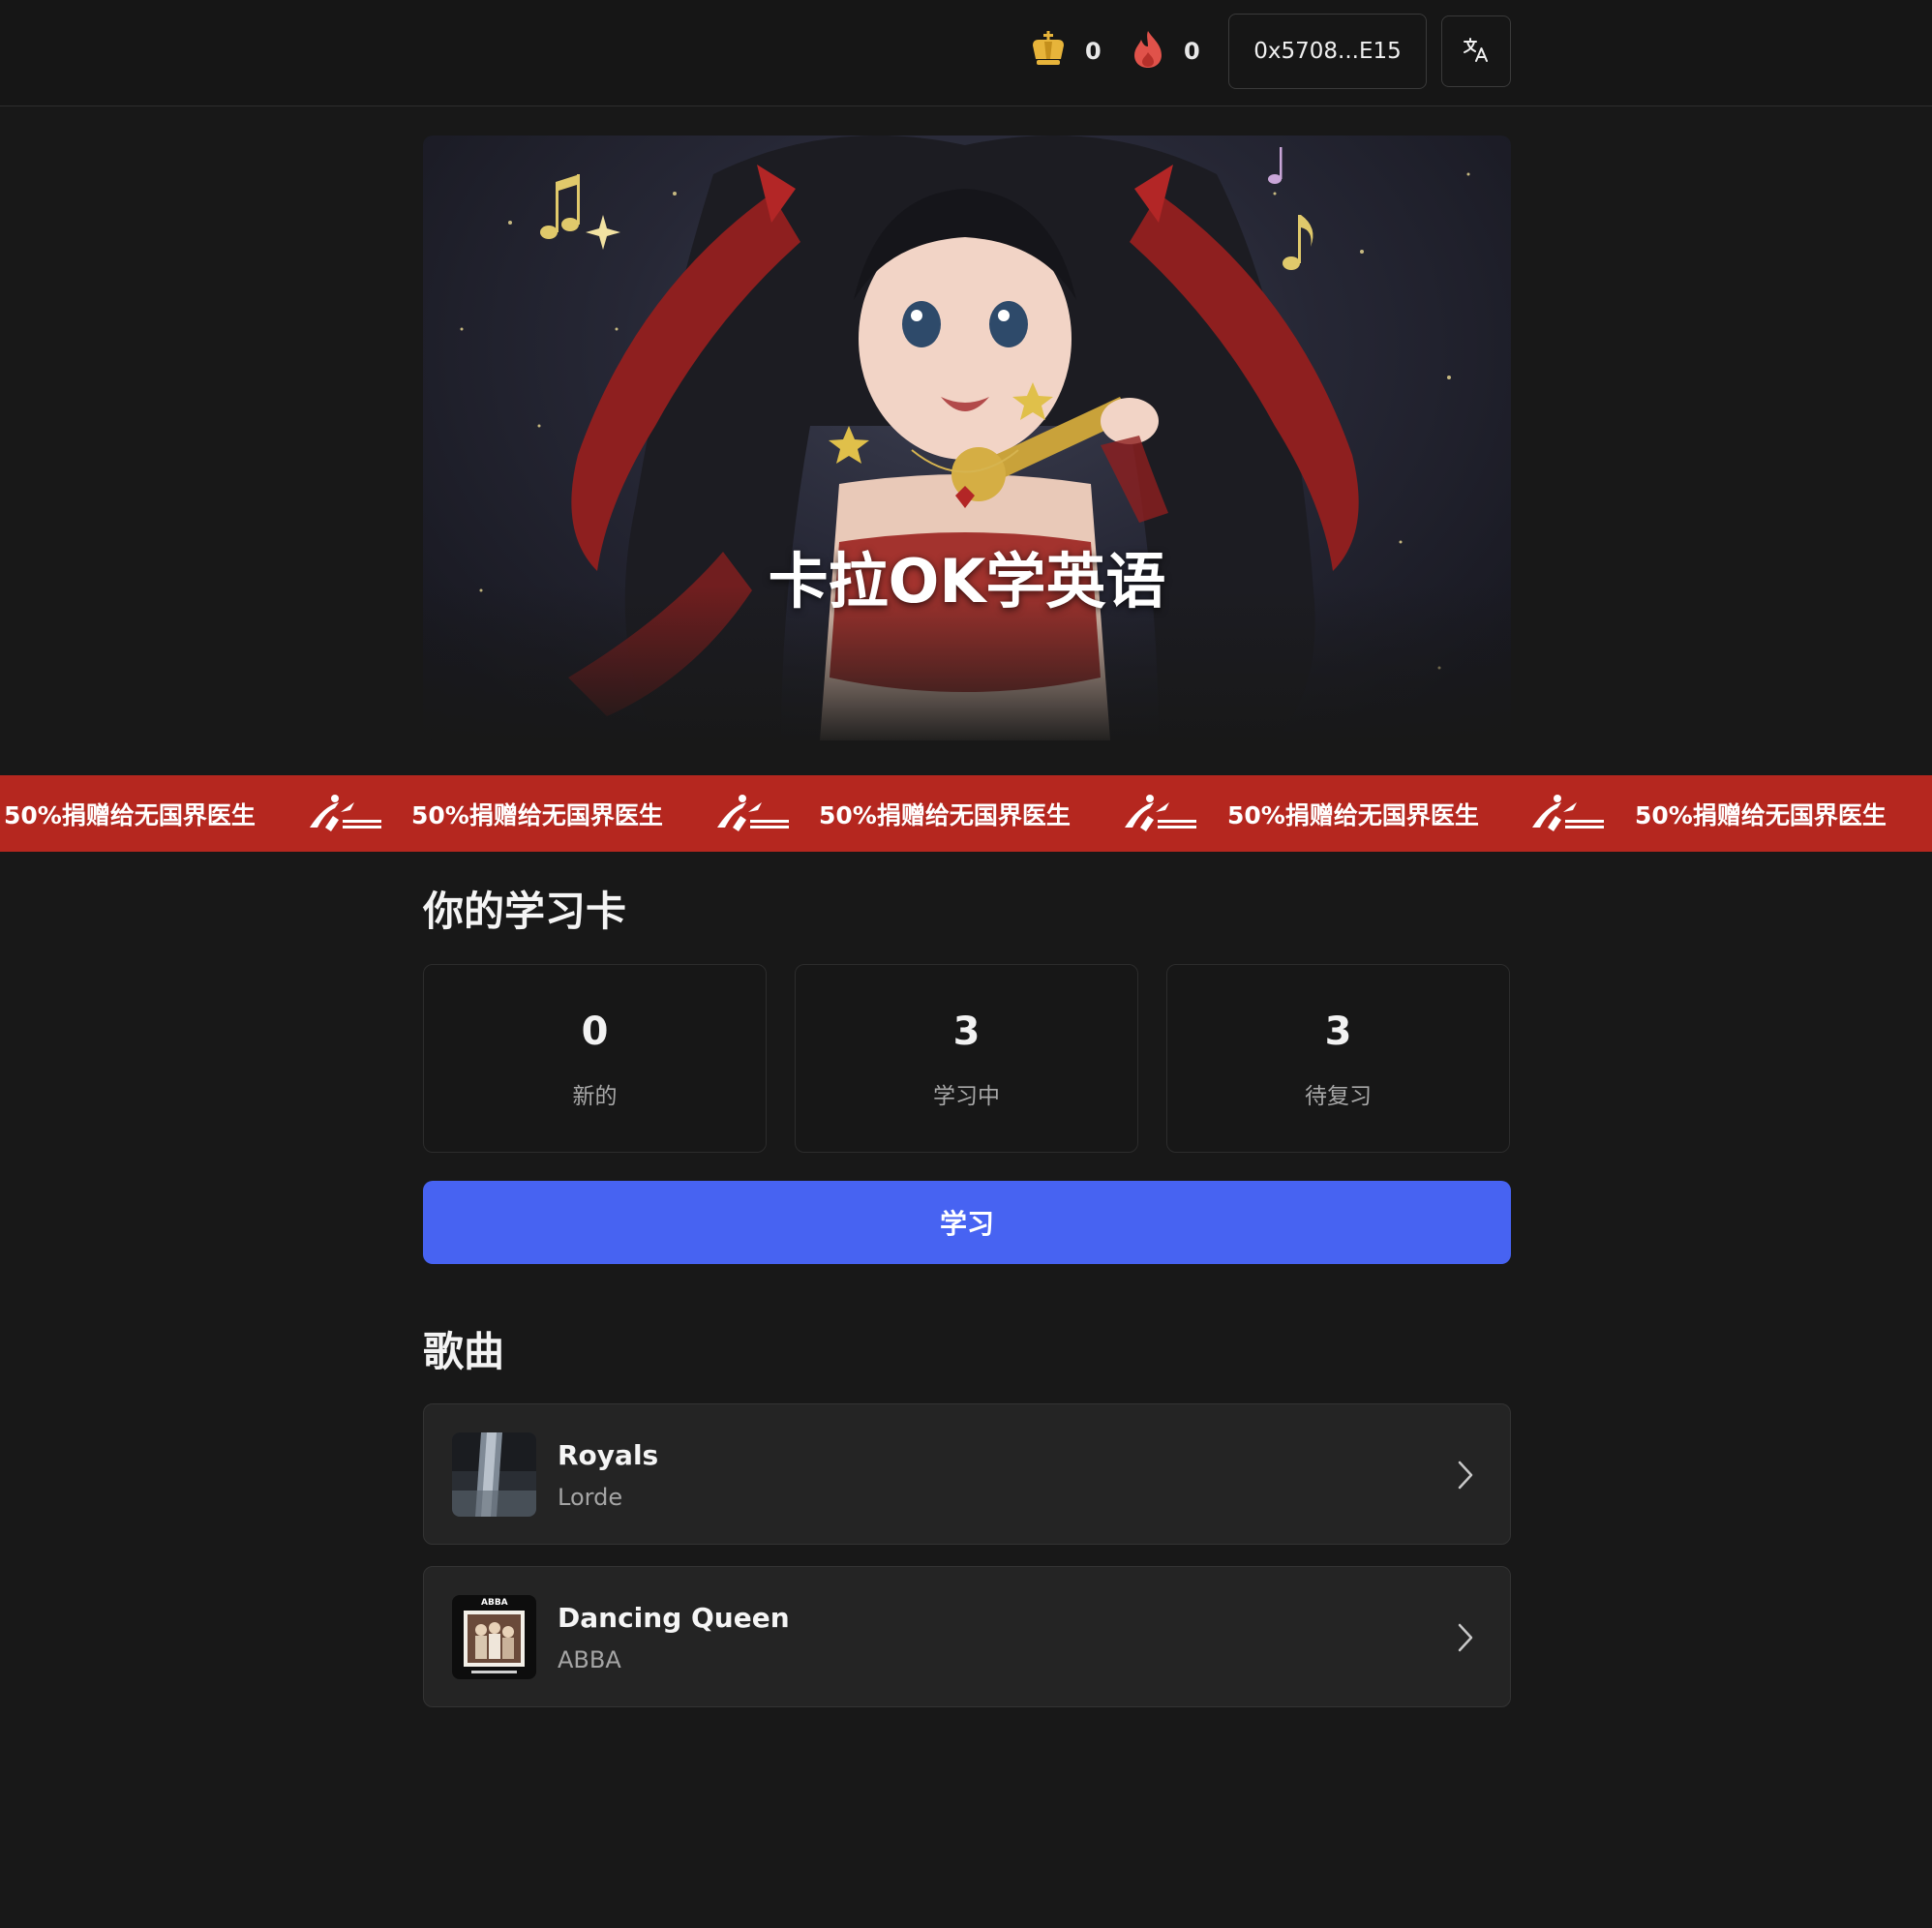 This screenshot has width=1932, height=1928. What do you see at coordinates (608, 1455) in the screenshot?
I see `song-title: Royals` at bounding box center [608, 1455].